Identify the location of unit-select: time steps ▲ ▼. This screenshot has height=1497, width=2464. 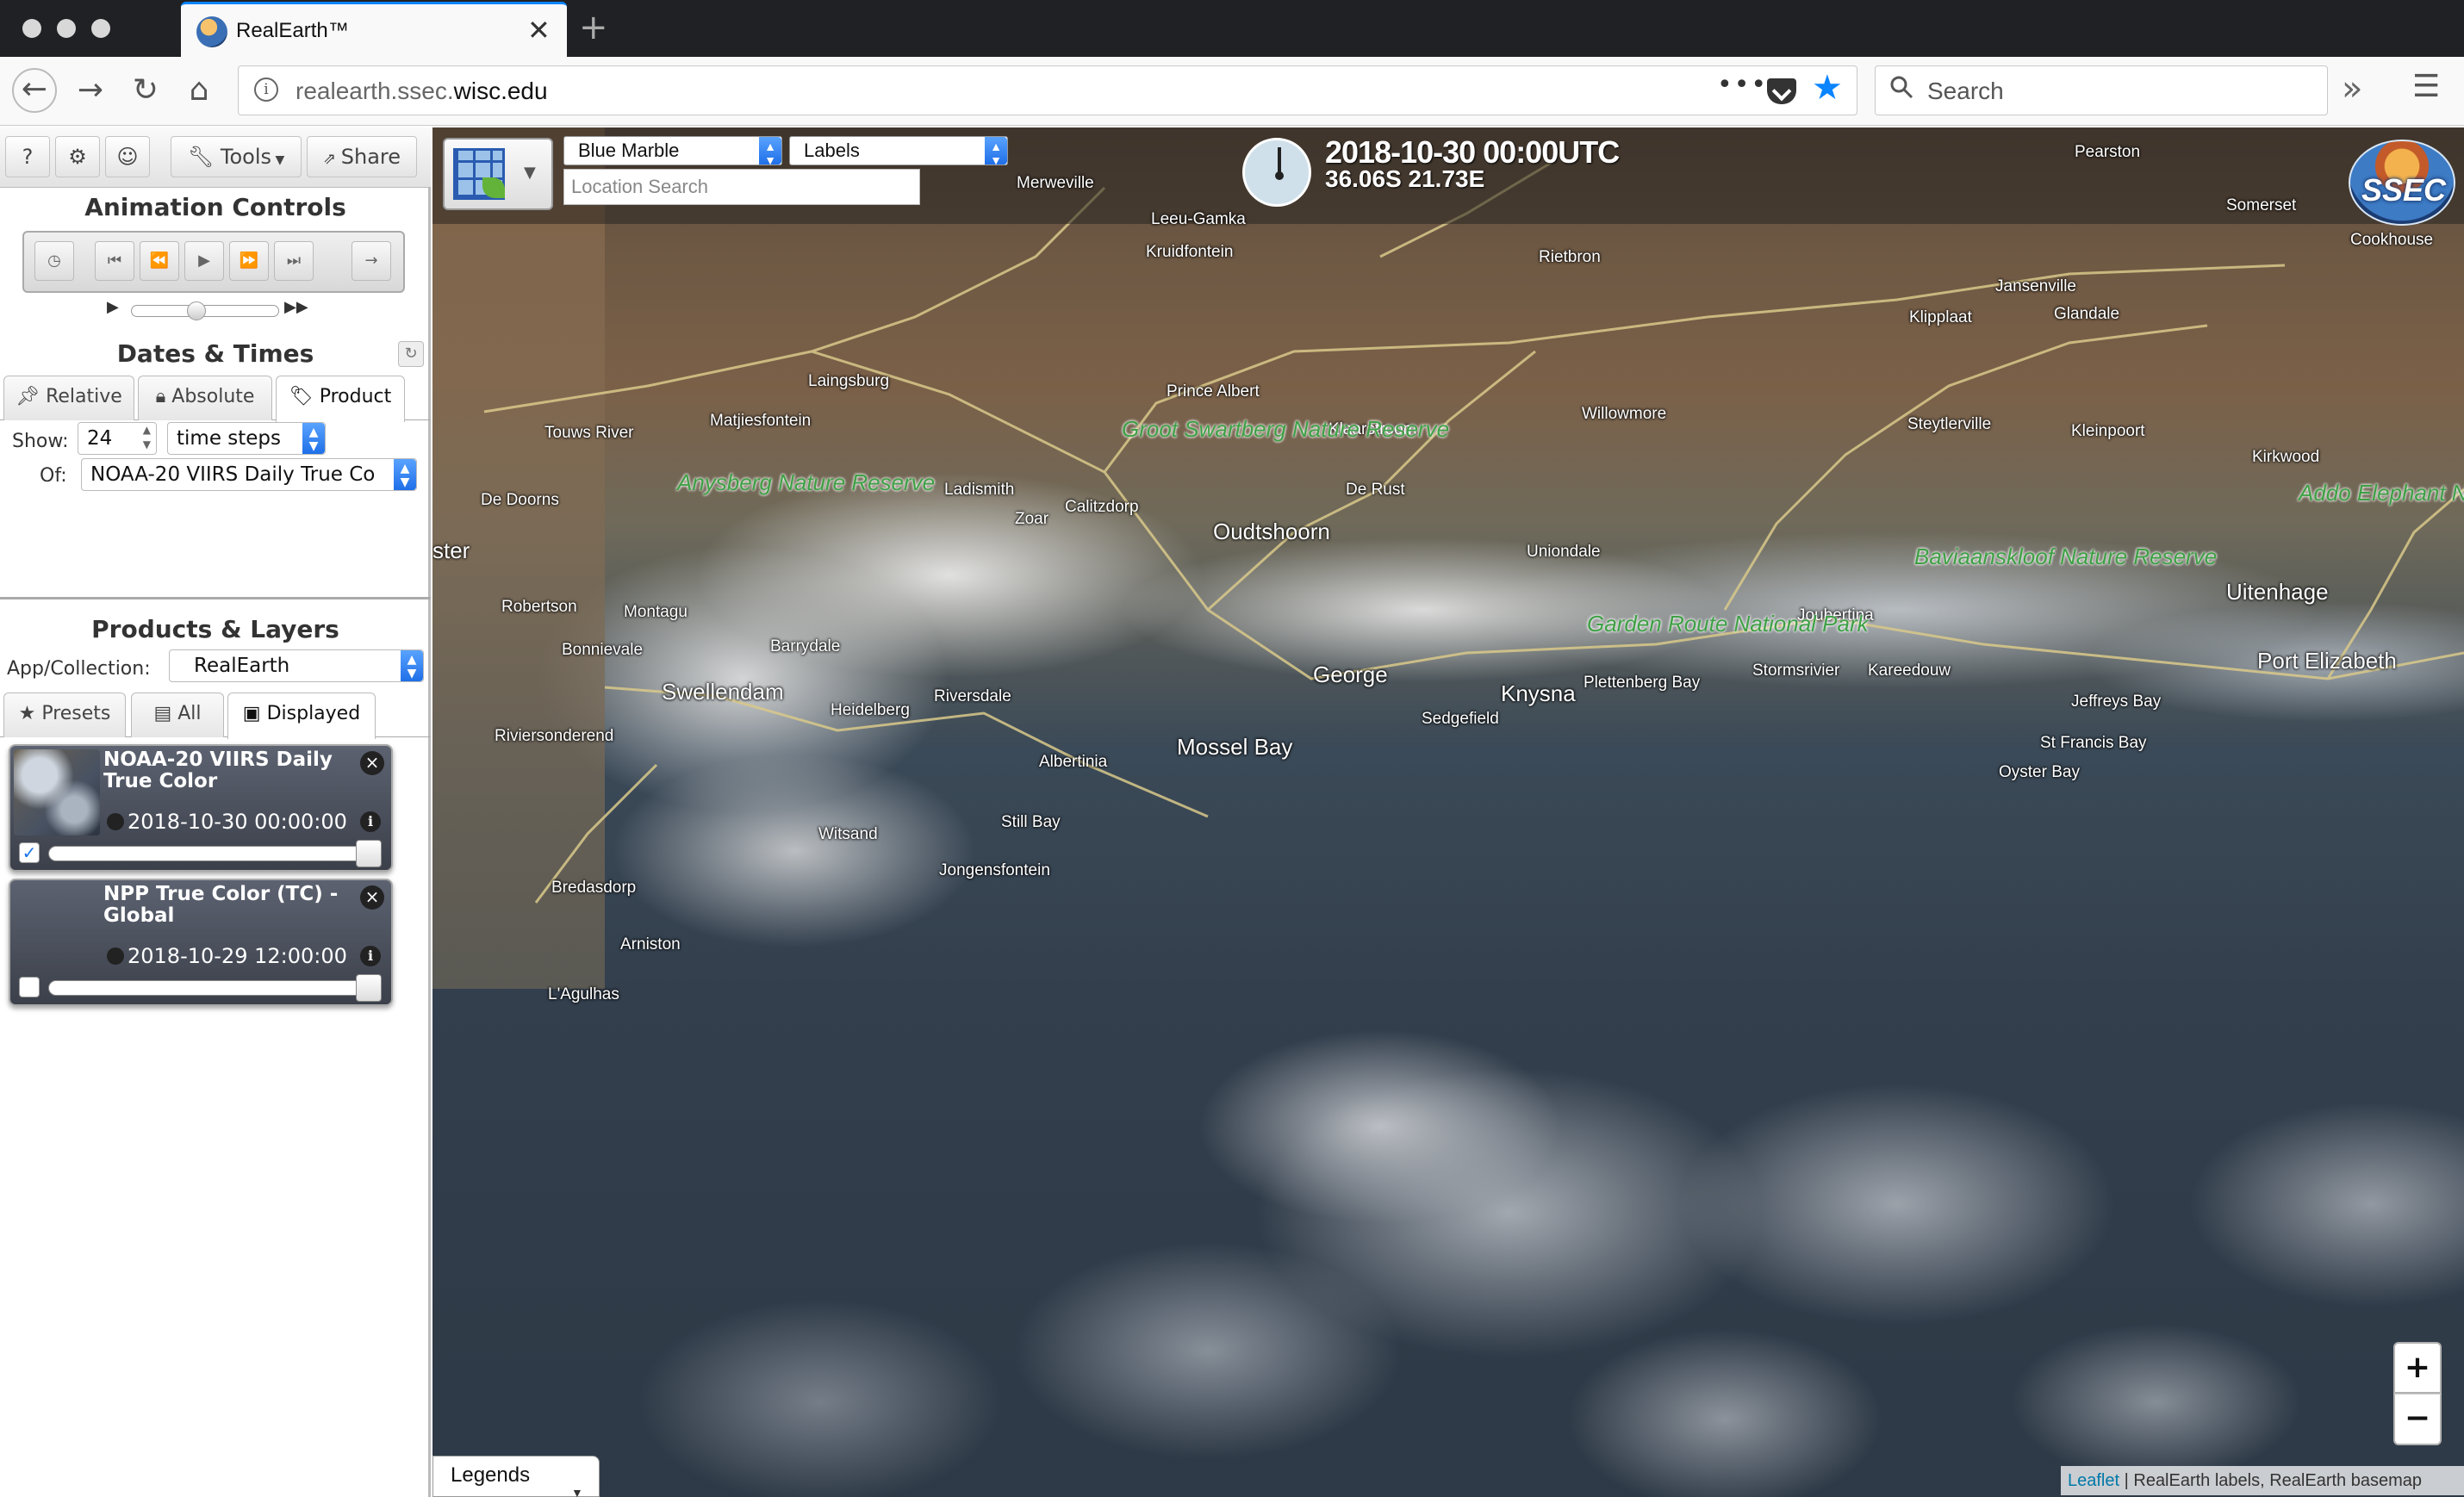
(247, 438).